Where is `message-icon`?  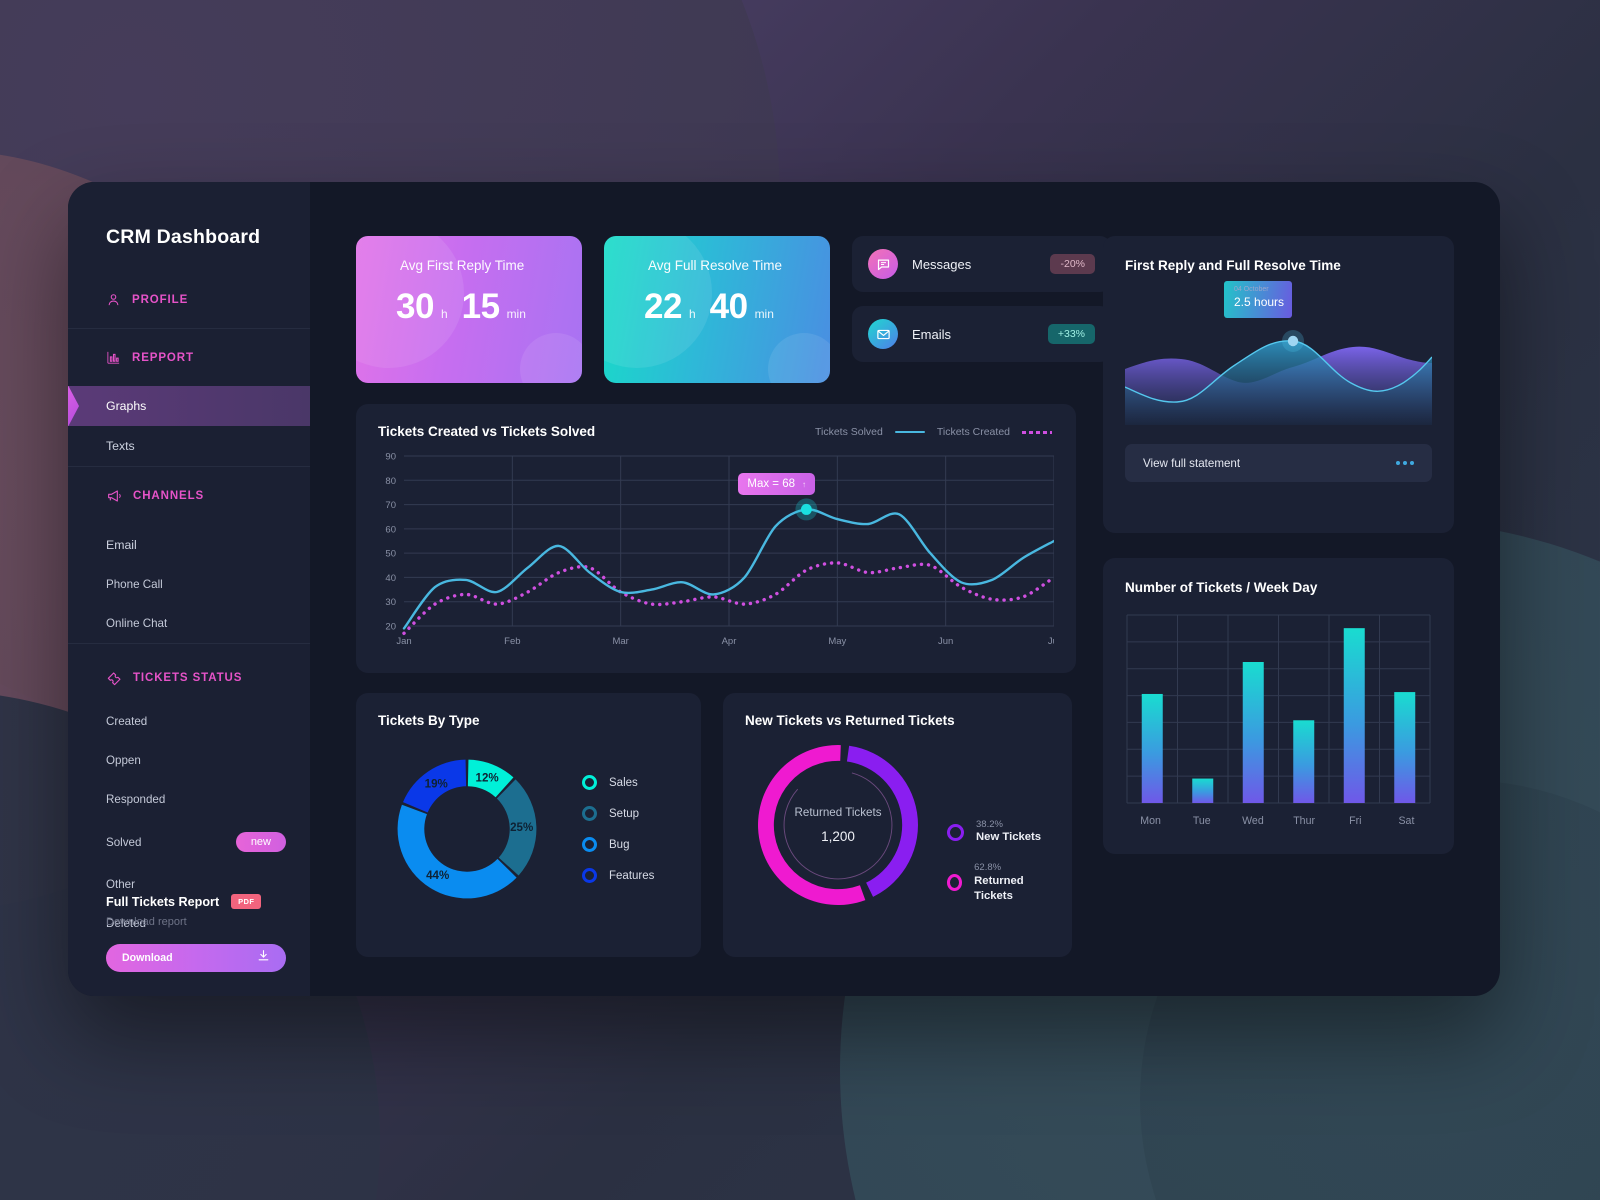 message-icon is located at coordinates (883, 264).